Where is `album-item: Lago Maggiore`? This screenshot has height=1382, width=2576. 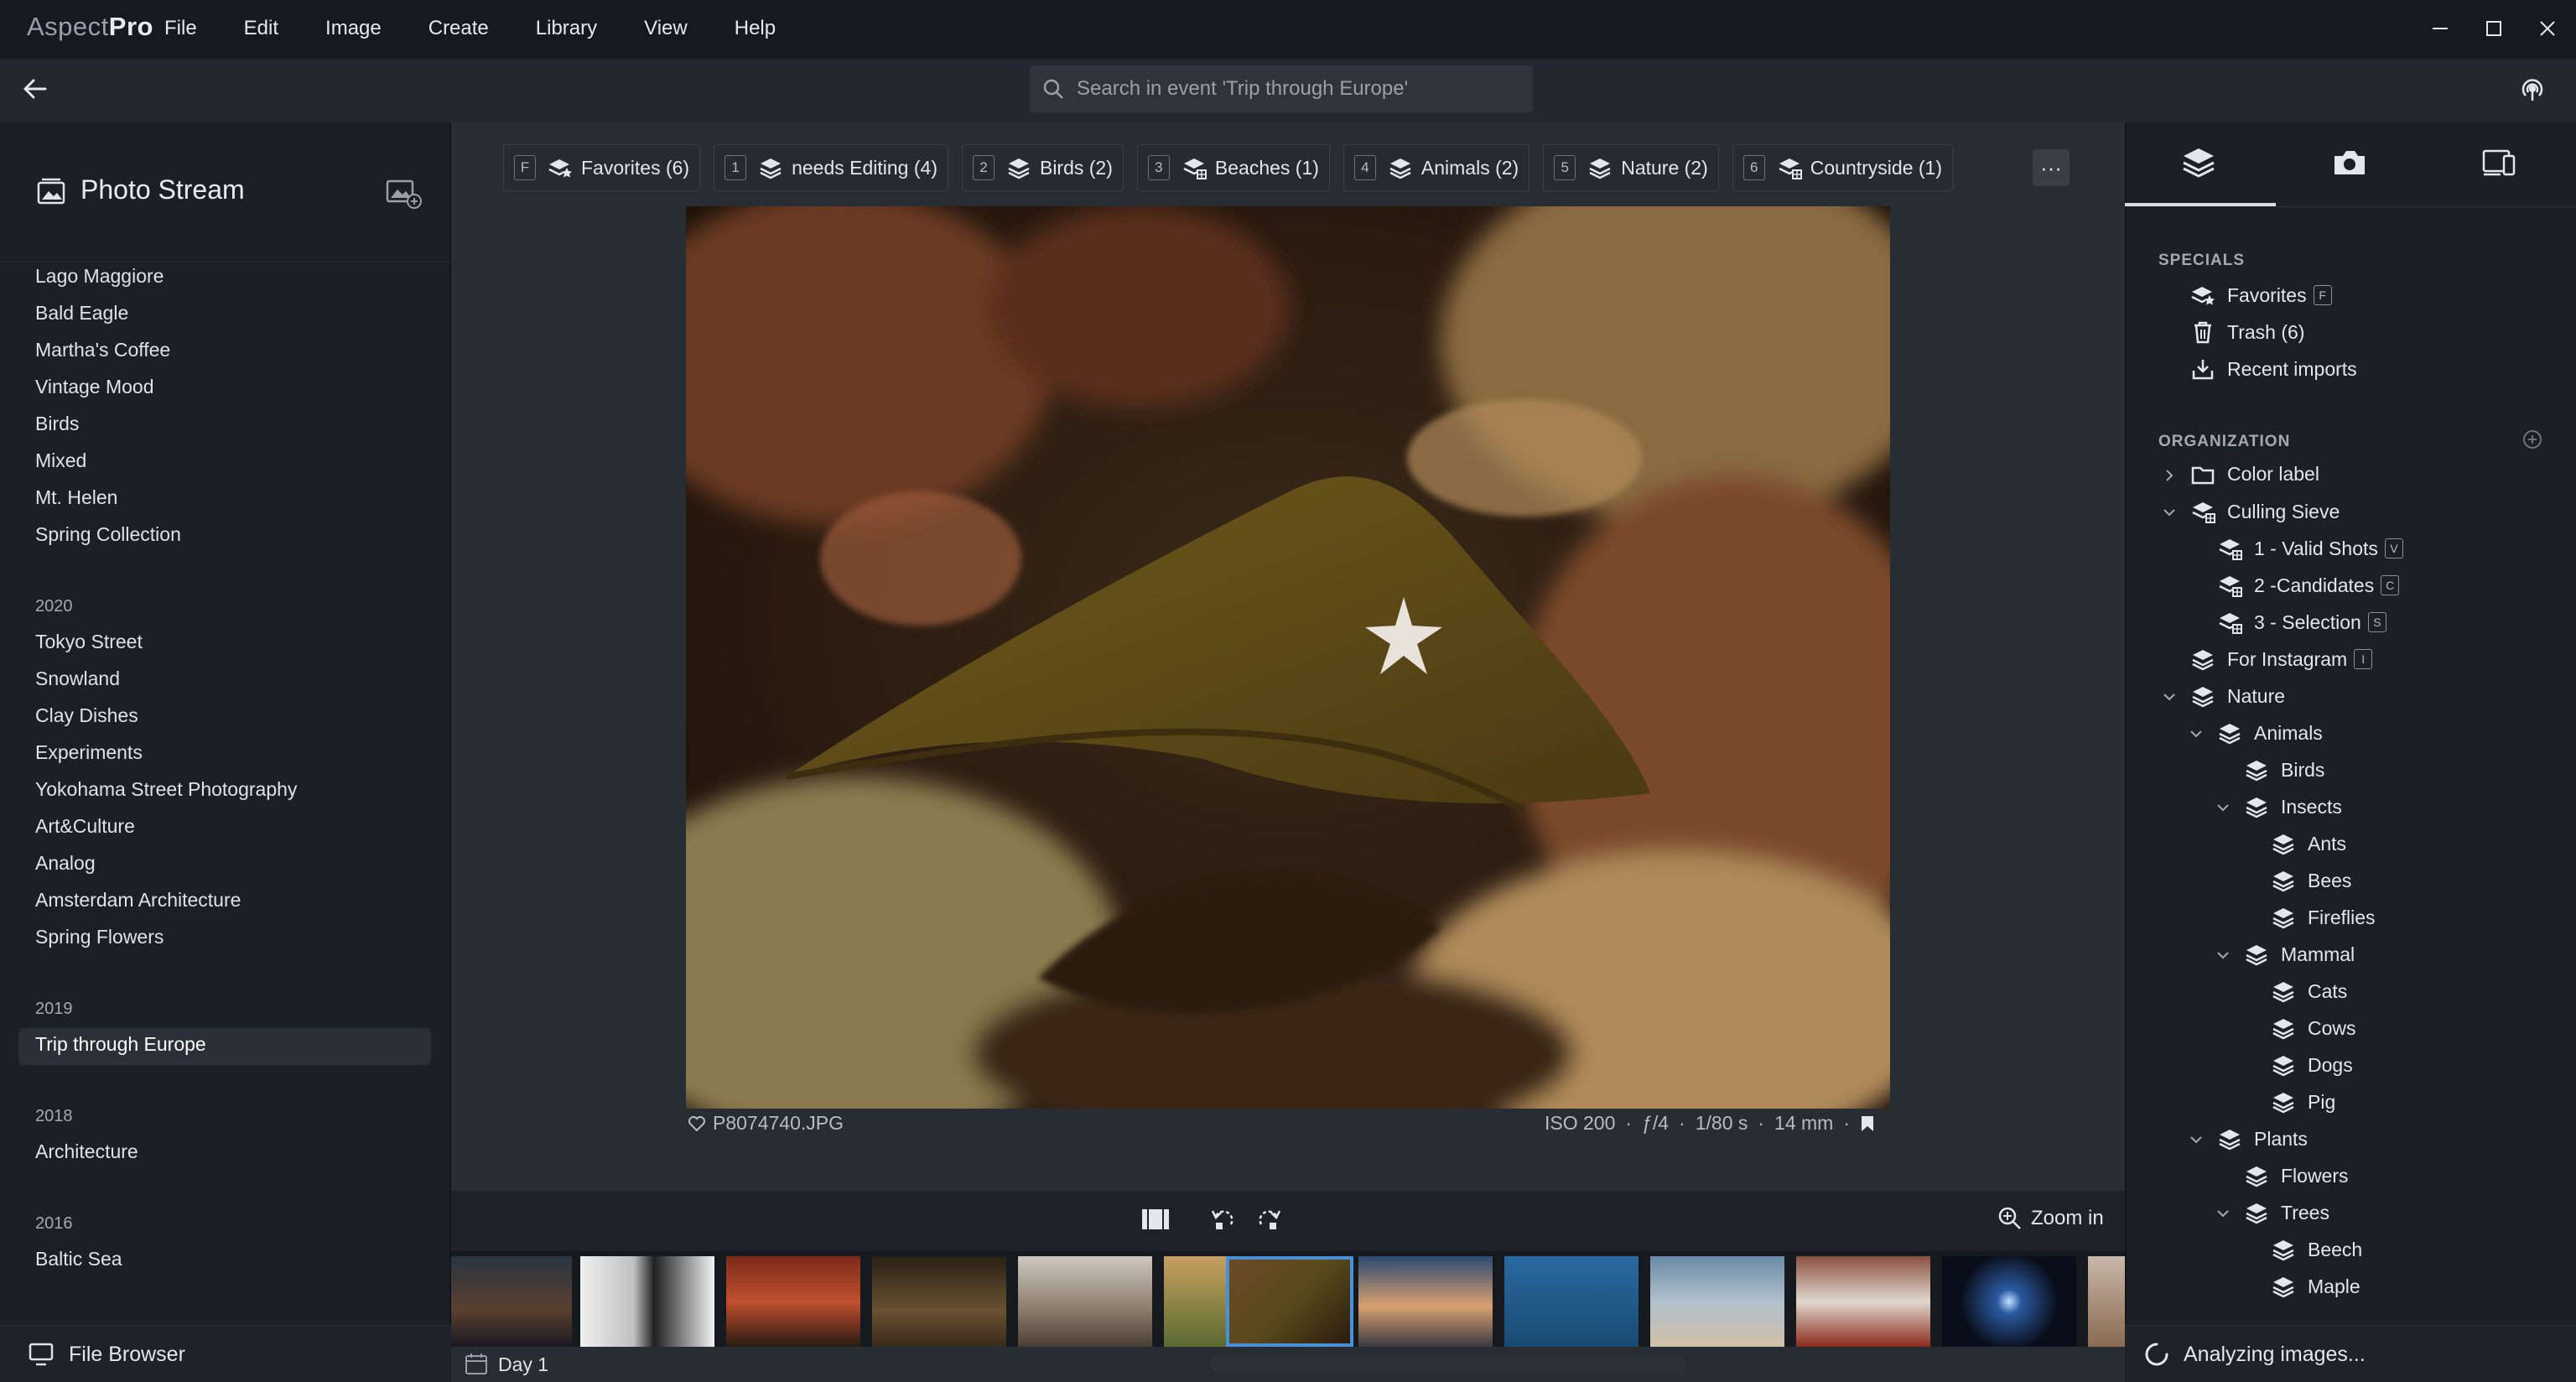
album-item: Lago Maggiore is located at coordinates (99, 276).